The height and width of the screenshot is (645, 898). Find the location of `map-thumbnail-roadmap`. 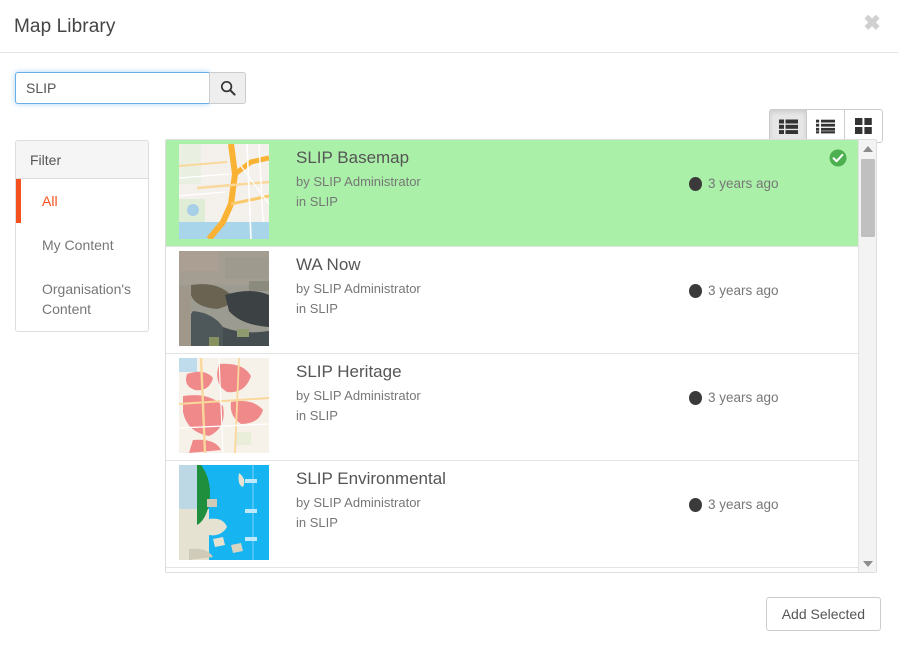

map-thumbnail-roadmap is located at coordinates (224, 191).